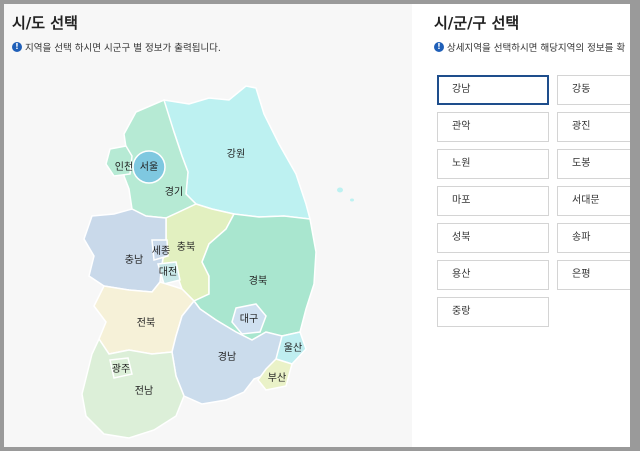  Describe the element at coordinates (124, 167) in the screenshot. I see `region-label-incheon: 인천` at that location.